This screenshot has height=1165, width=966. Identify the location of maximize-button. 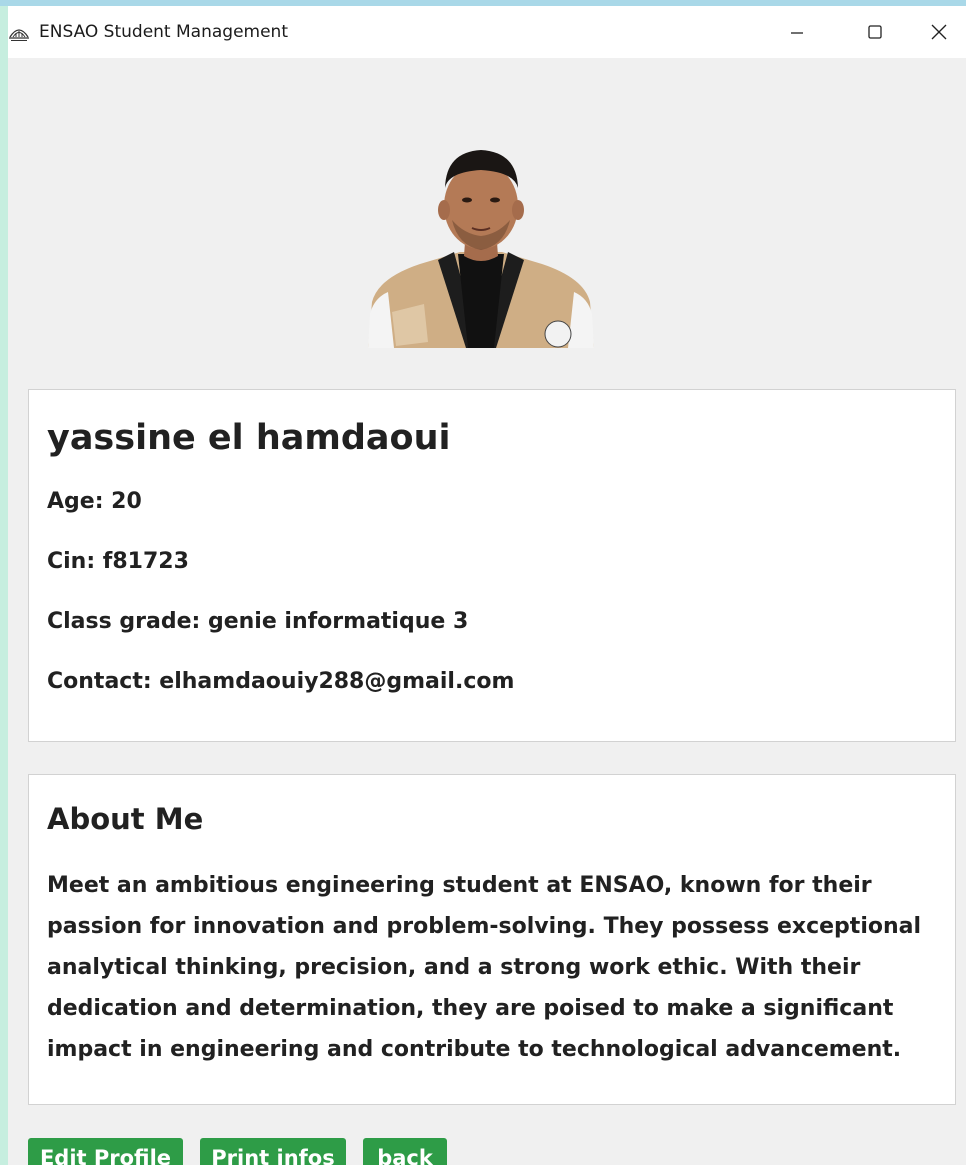
(875, 32).